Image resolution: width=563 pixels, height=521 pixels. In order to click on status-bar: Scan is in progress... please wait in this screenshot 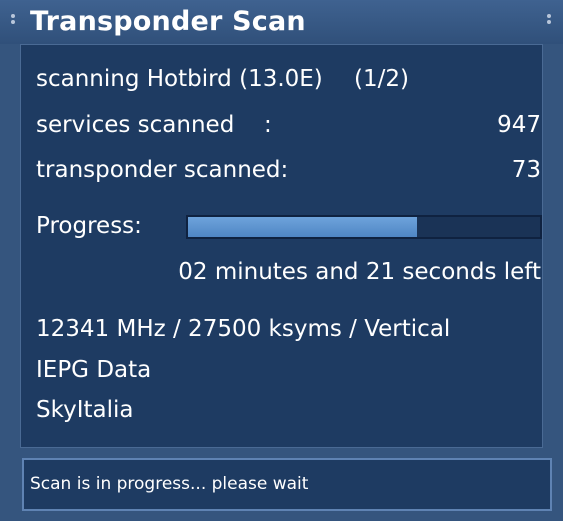, I will do `click(287, 484)`.